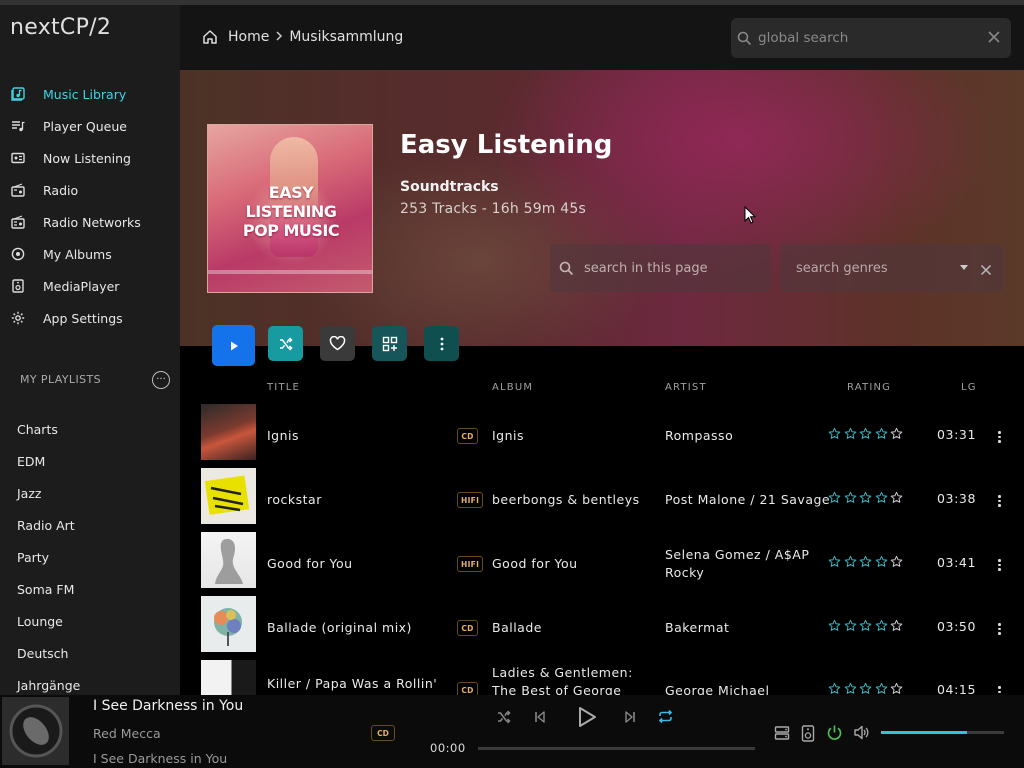  I want to click on play-icon, so click(587, 717).